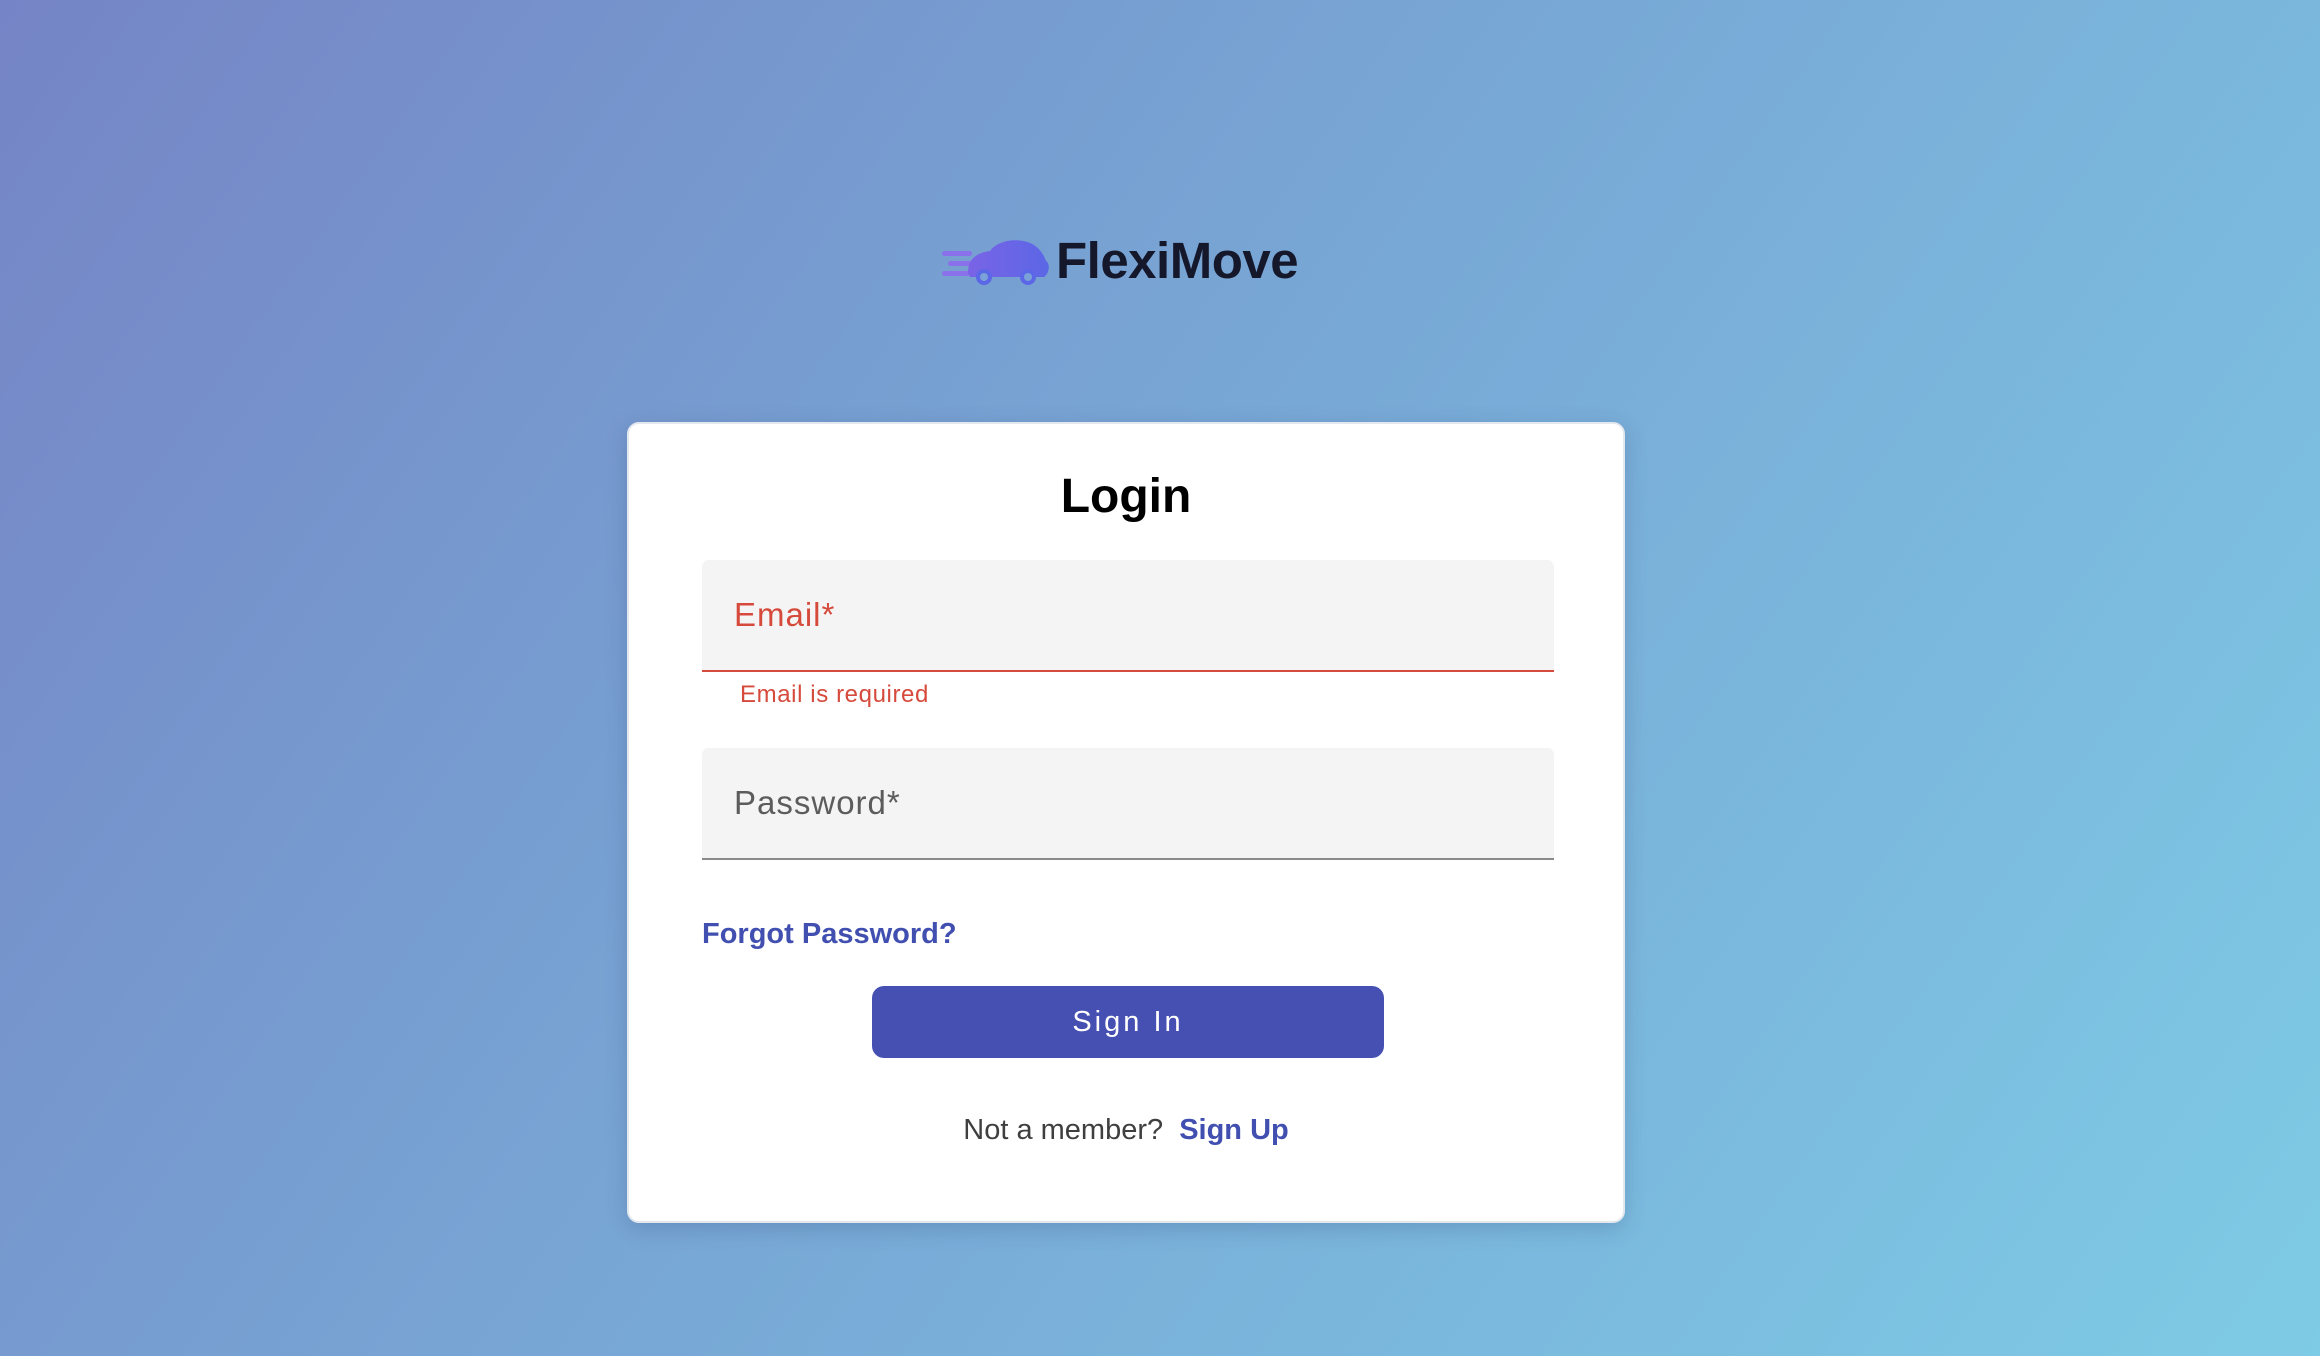 This screenshot has height=1356, width=2320. I want to click on email-error-message: Email is required, so click(834, 694).